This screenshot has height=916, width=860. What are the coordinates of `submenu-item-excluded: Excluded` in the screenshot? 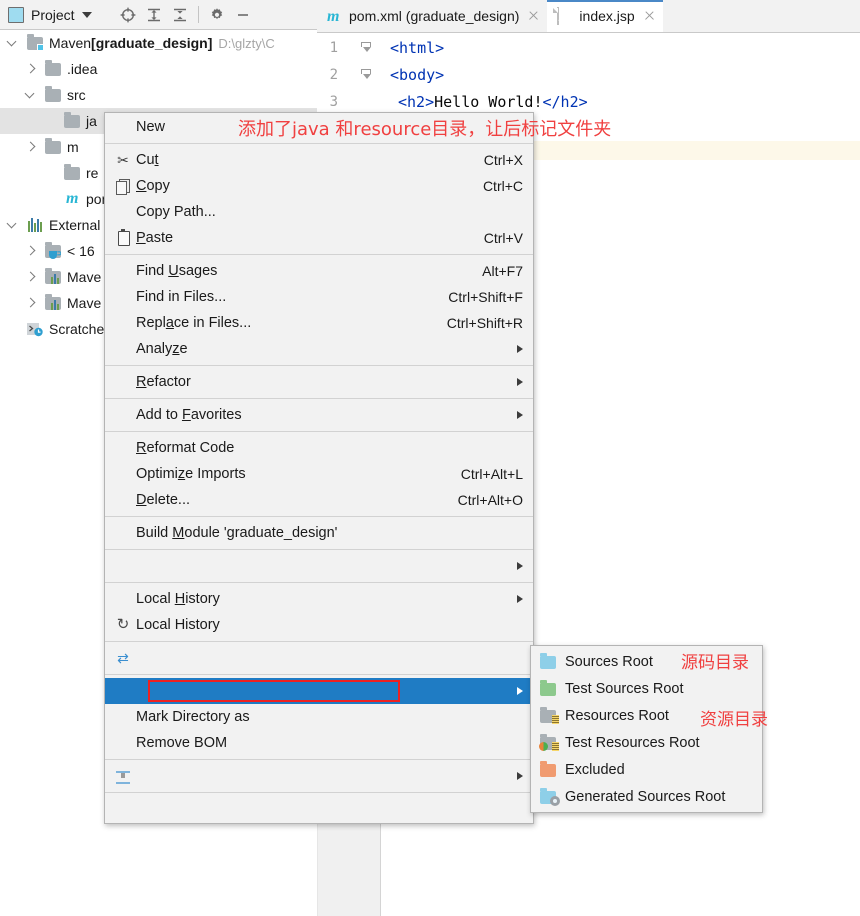 It's located at (646, 769).